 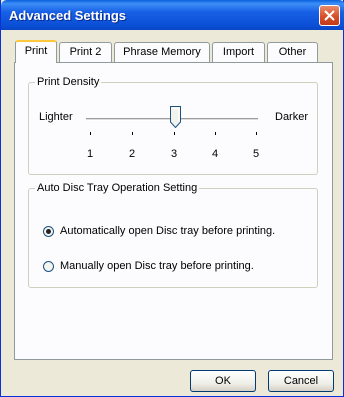 I want to click on close-icon, so click(x=329, y=15).